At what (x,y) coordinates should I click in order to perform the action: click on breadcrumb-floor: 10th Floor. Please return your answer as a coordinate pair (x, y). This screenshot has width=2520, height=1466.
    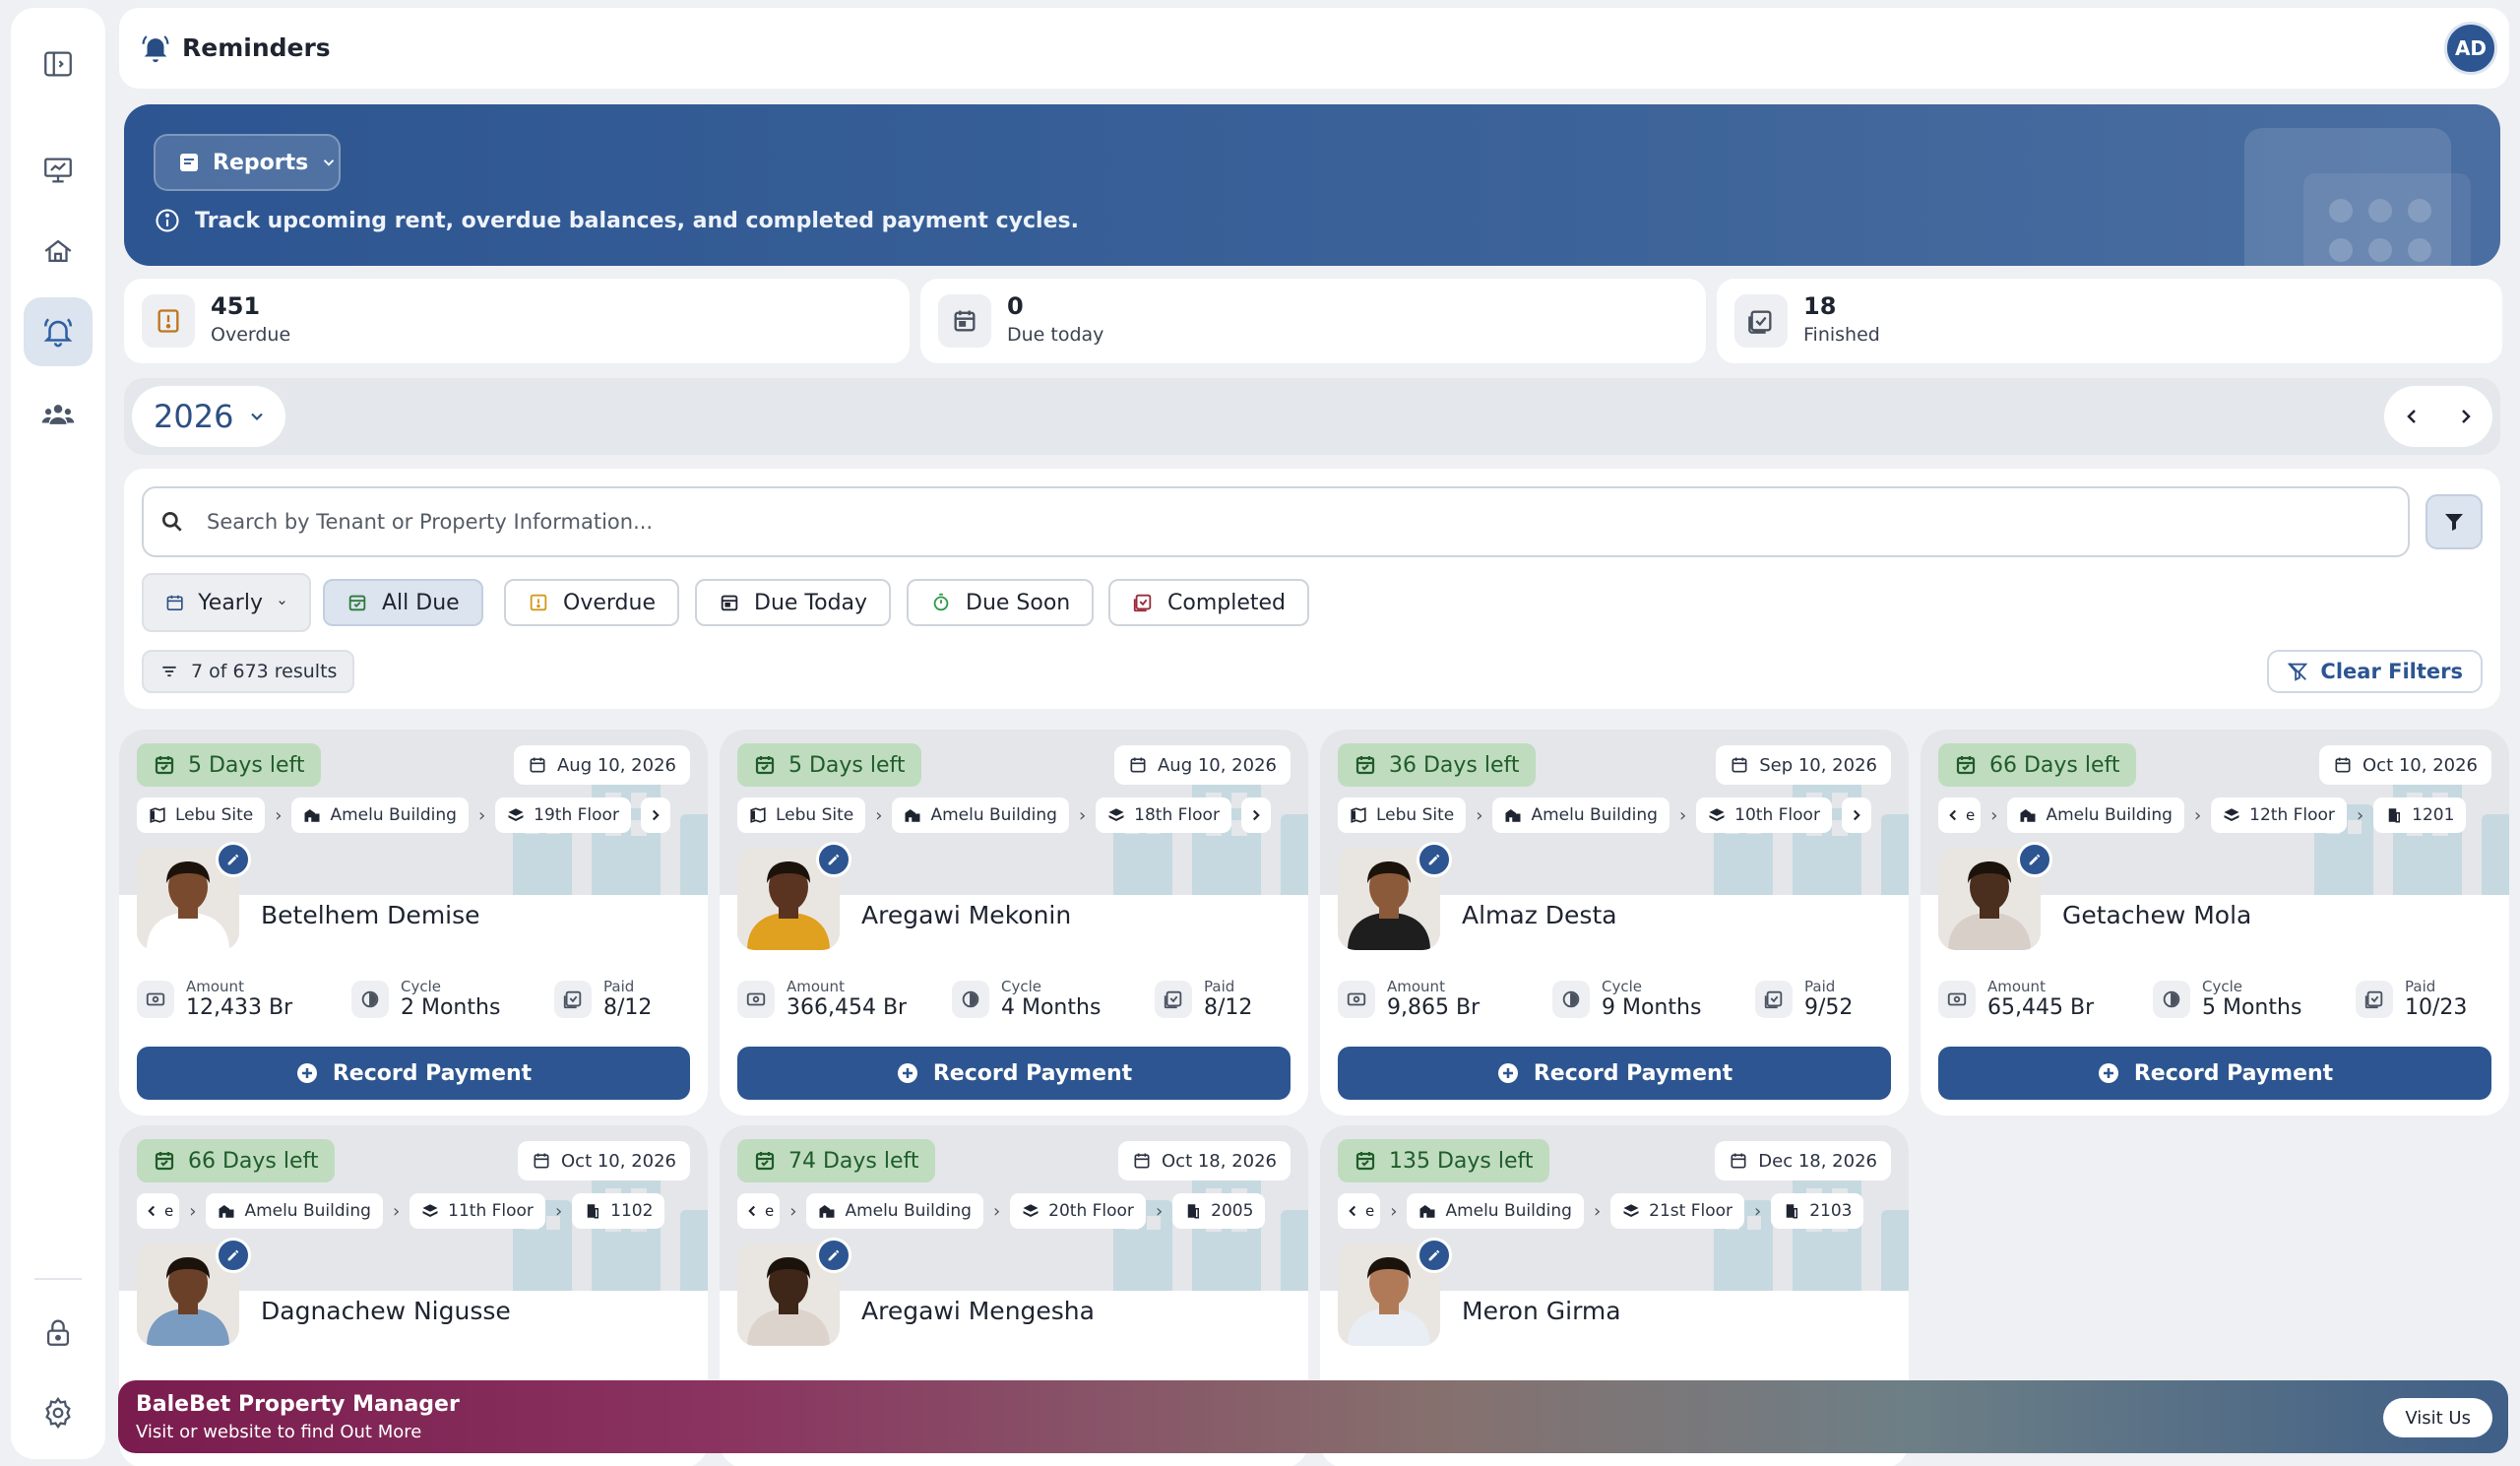
    Looking at the image, I should click on (1764, 815).